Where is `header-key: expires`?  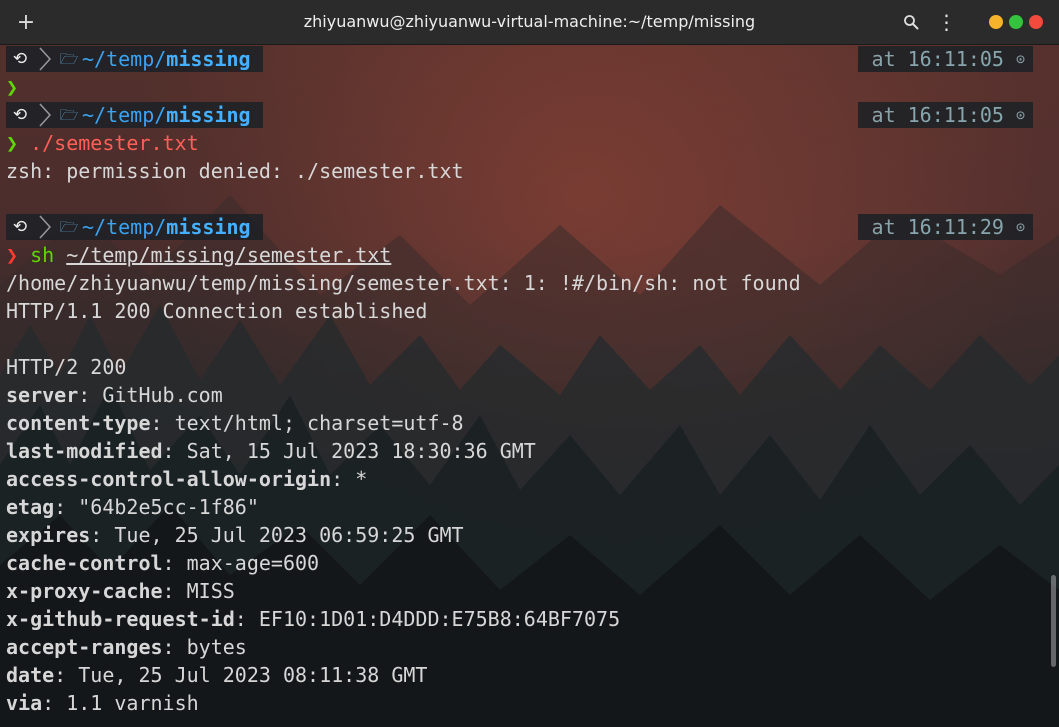
header-key: expires is located at coordinates (48, 535).